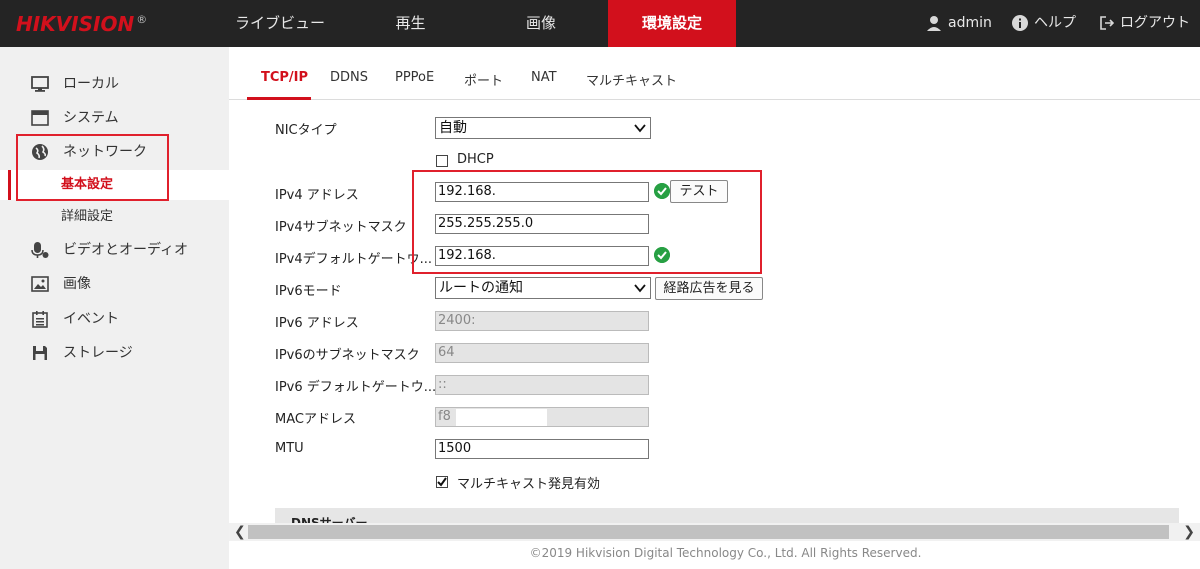 This screenshot has height=569, width=1200. I want to click on user-icon, so click(934, 23).